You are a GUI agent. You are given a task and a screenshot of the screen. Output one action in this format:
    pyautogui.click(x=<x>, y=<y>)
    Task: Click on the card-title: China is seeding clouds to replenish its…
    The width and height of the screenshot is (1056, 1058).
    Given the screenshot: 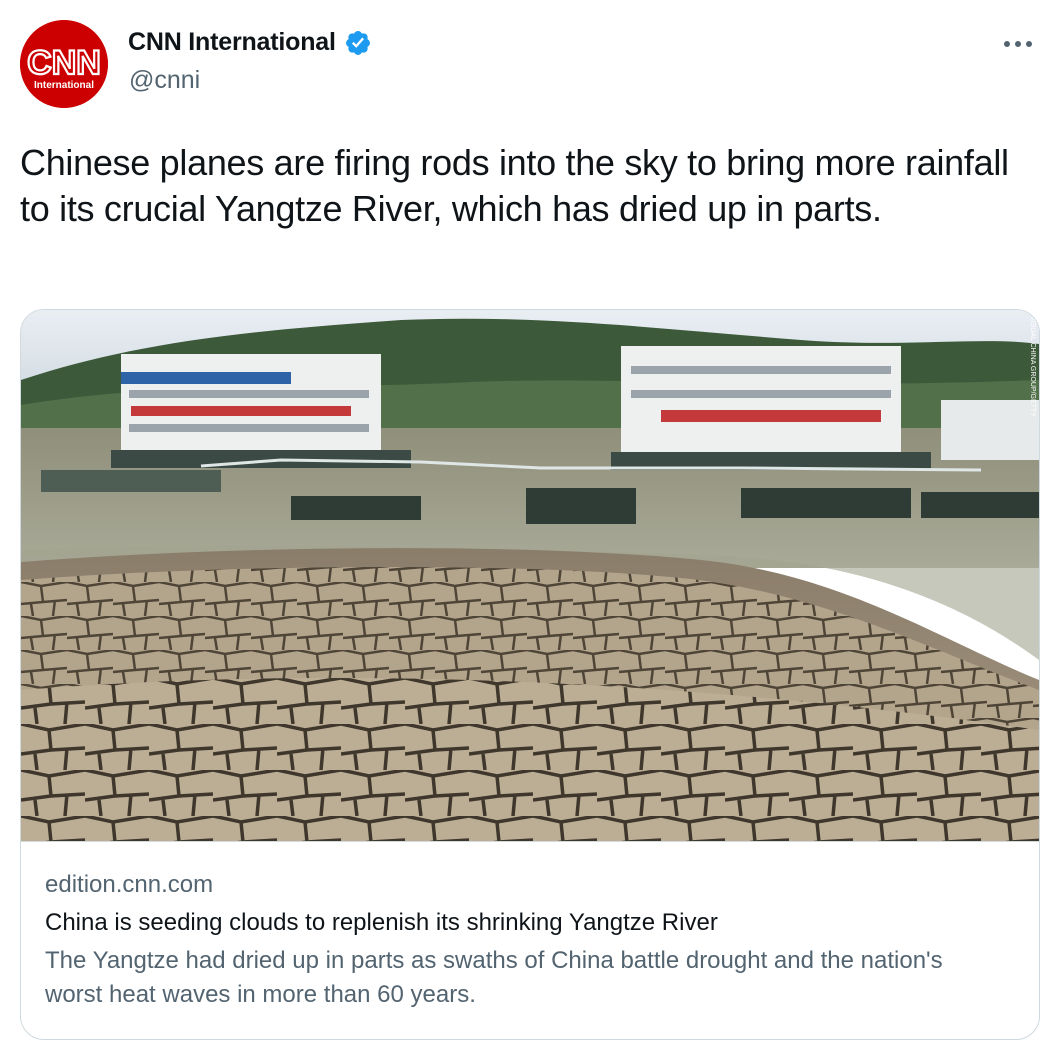 What is the action you would take?
    pyautogui.click(x=530, y=923)
    